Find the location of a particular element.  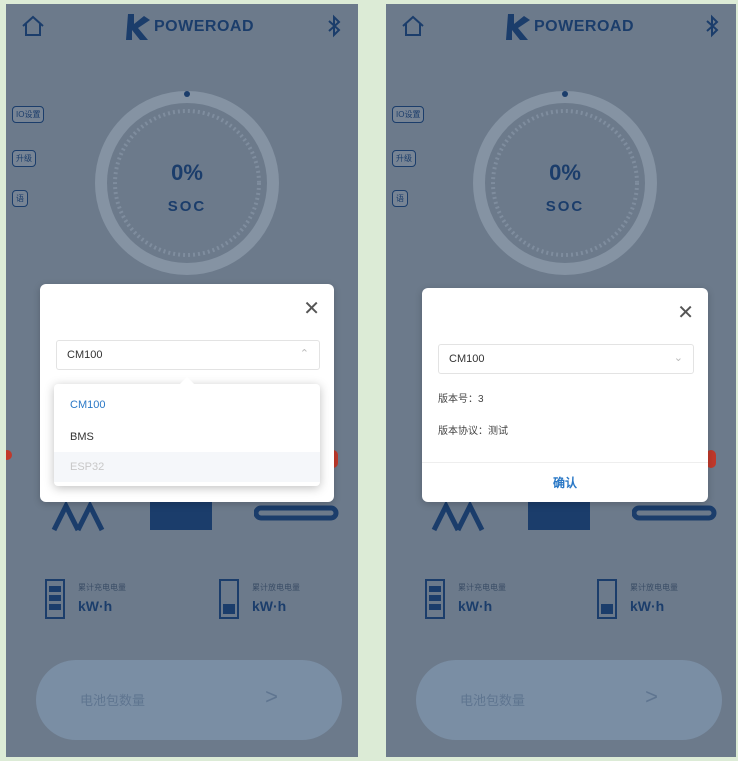

device-select: CM100 ⌃ is located at coordinates (188, 355).